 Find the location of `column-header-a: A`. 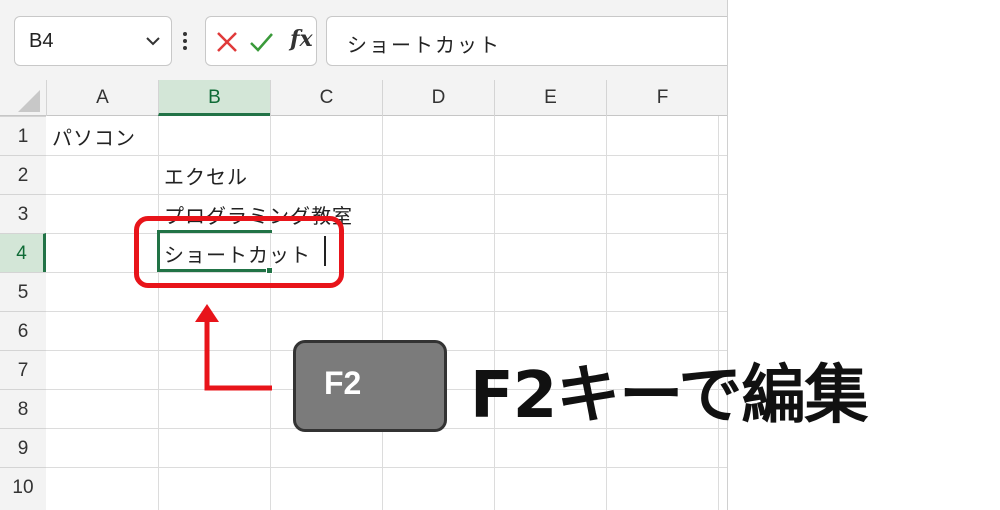

column-header-a: A is located at coordinates (102, 98).